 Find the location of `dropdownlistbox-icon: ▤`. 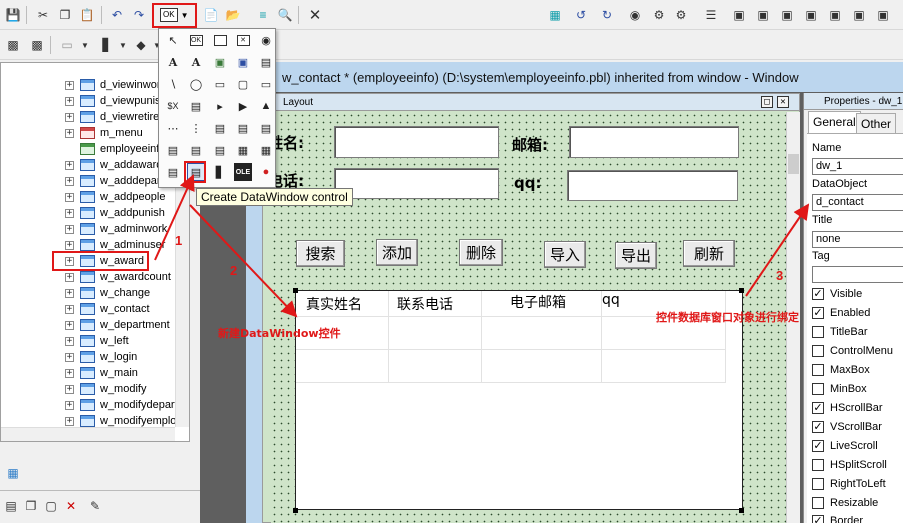

dropdownlistbox-icon: ▤ is located at coordinates (266, 128).